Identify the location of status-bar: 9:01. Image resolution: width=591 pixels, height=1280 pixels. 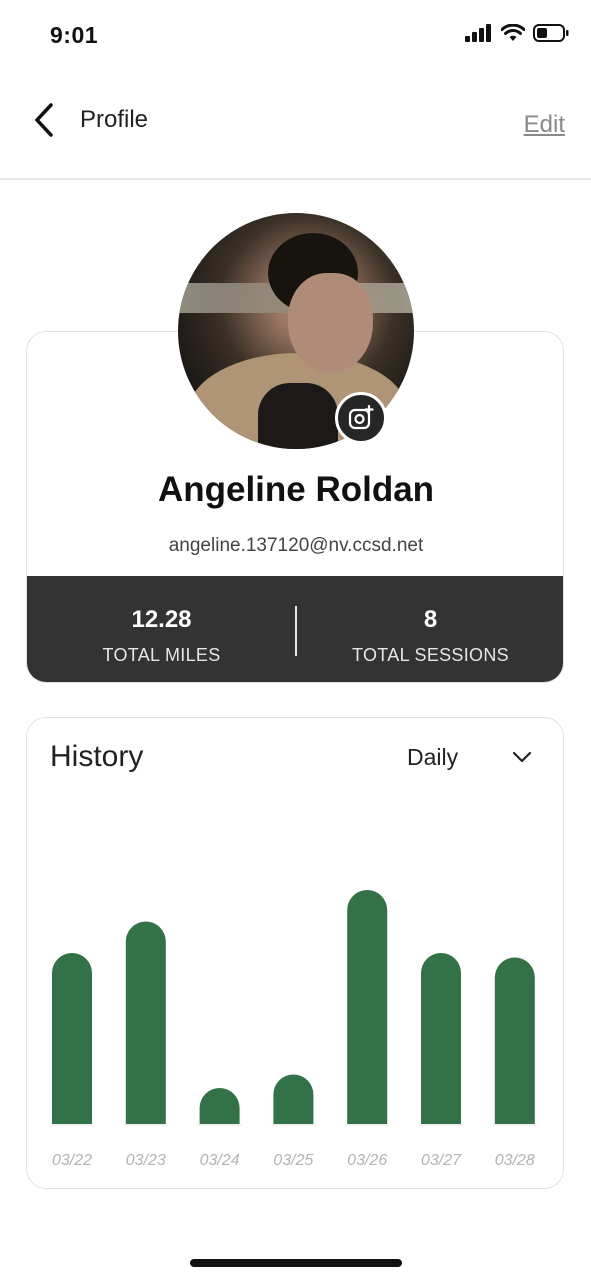
(295, 35).